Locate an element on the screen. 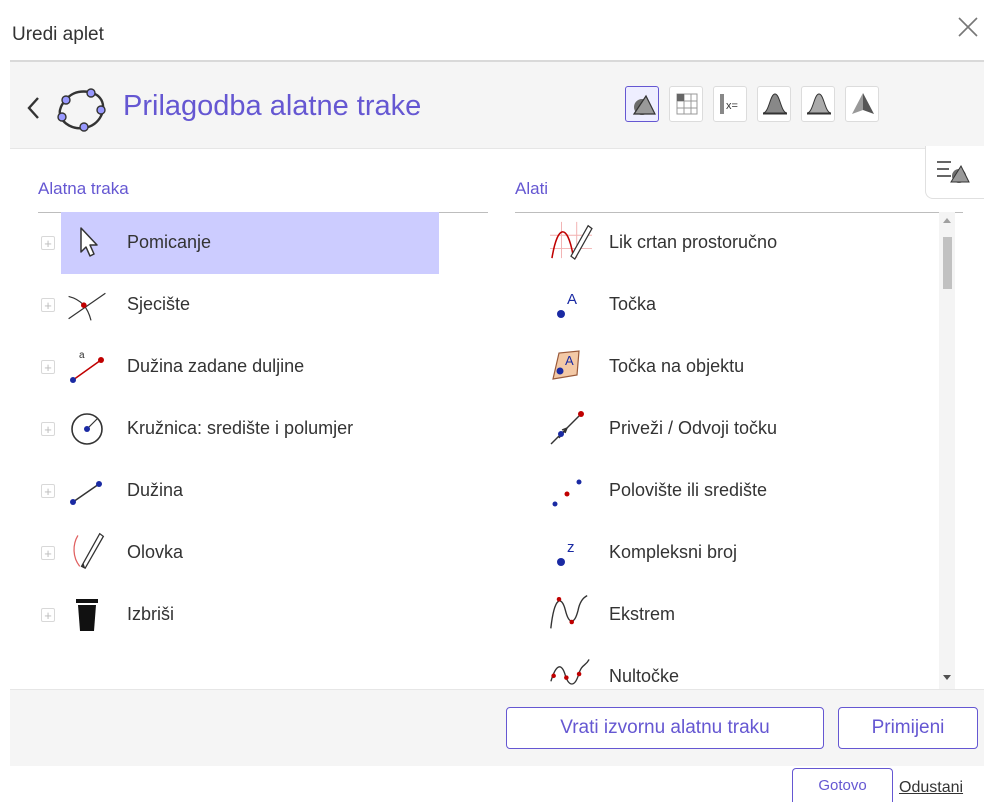  dialog-title: Uredi aplet is located at coordinates (58, 34).